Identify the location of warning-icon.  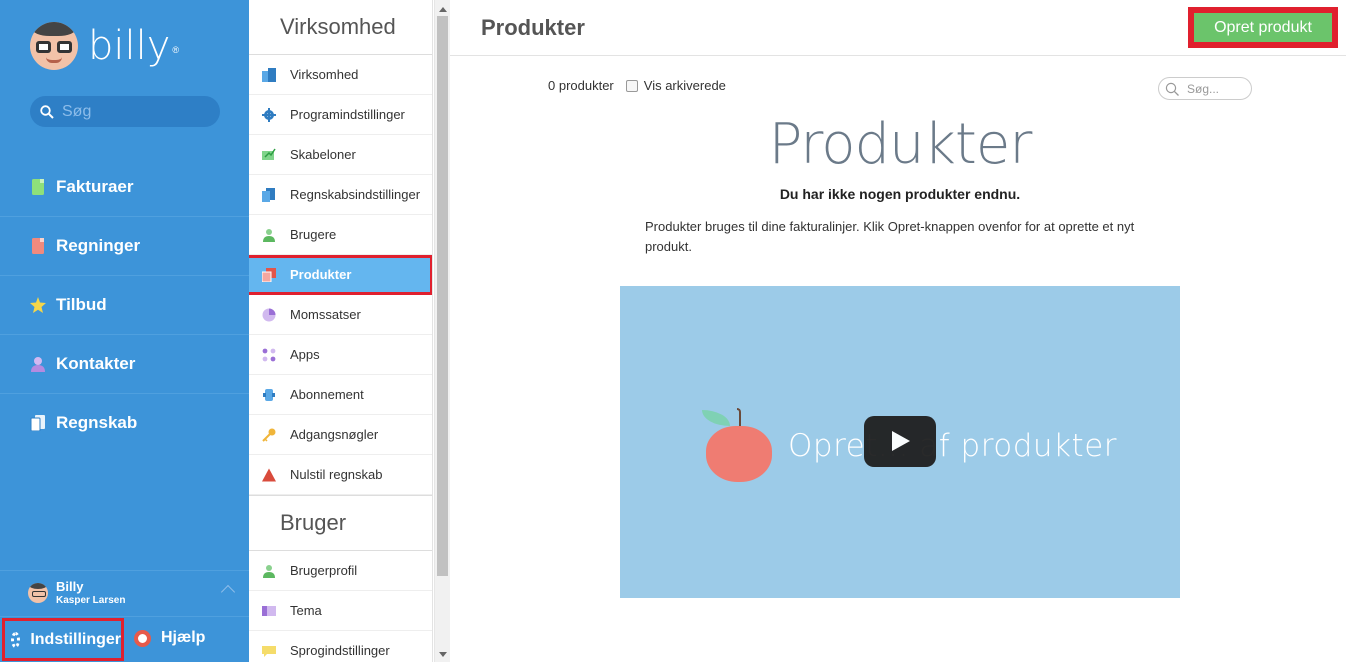
(269, 474).